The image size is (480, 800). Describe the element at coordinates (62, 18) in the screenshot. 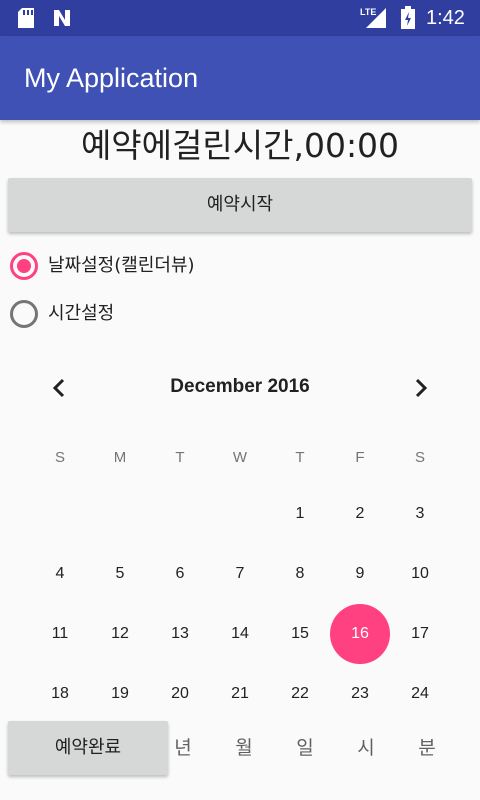

I see `notification-n-icon` at that location.